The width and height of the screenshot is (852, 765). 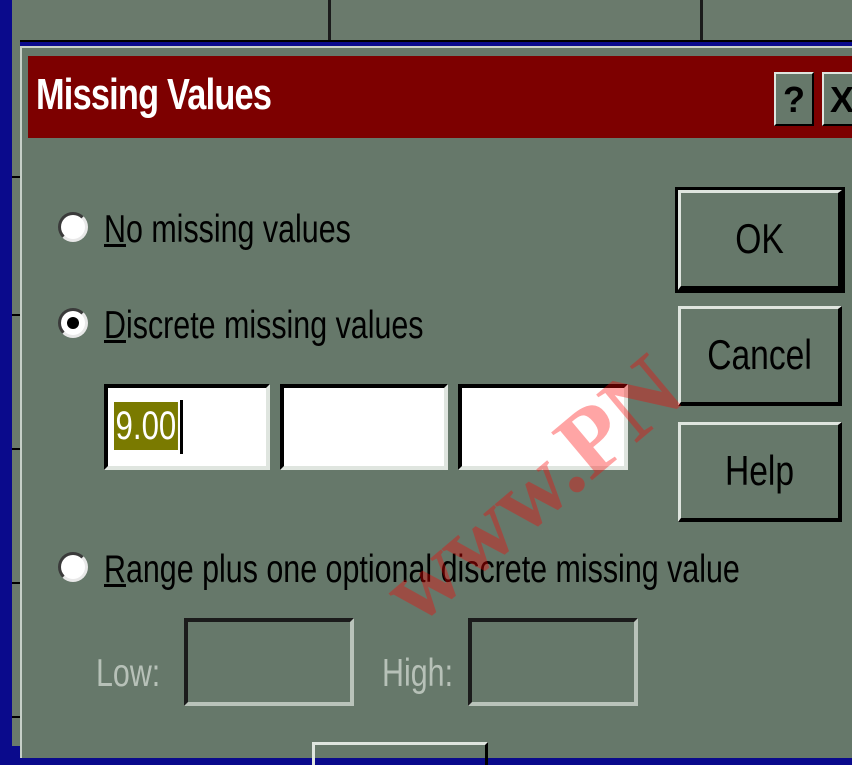 I want to click on help-button: Help, so click(x=760, y=472).